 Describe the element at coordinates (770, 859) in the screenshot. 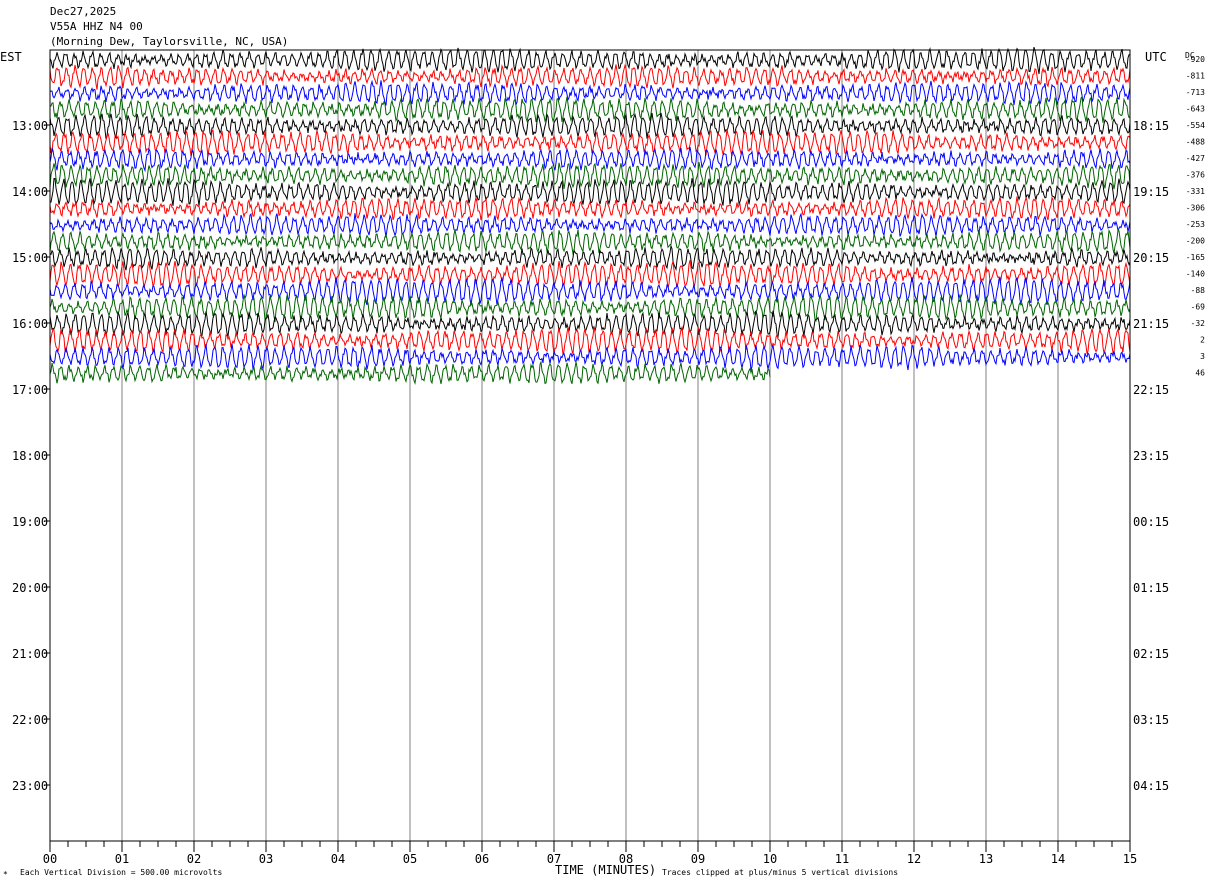

I see `x-tick-label: 10` at that location.